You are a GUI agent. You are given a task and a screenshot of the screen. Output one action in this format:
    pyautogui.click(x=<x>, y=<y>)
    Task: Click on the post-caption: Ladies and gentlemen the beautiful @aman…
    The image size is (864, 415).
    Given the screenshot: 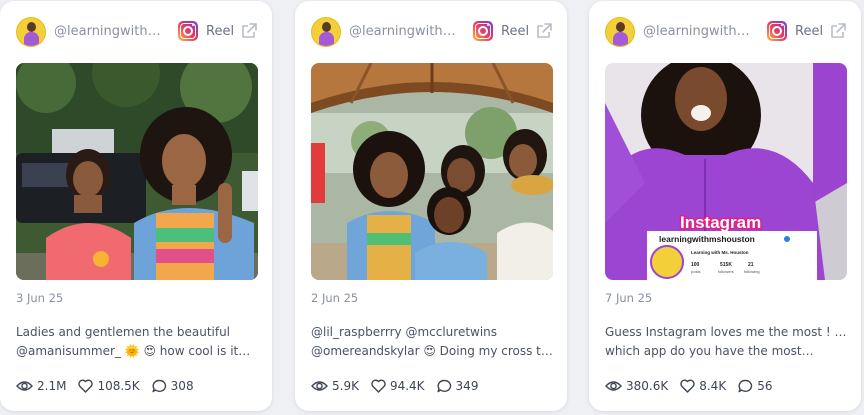 What is the action you would take?
    pyautogui.click(x=138, y=342)
    